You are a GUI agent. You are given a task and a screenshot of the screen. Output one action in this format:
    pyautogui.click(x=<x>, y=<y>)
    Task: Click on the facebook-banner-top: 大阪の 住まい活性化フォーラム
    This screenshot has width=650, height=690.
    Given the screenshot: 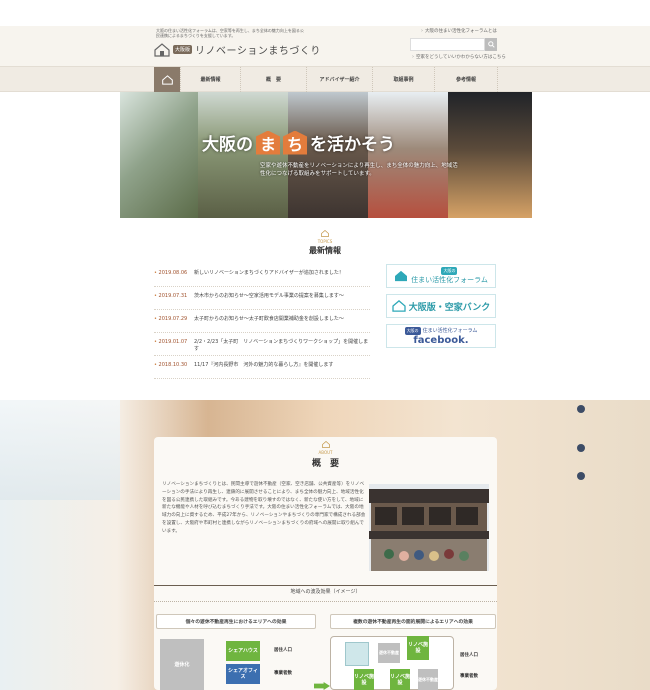 What is the action you would take?
    pyautogui.click(x=441, y=330)
    